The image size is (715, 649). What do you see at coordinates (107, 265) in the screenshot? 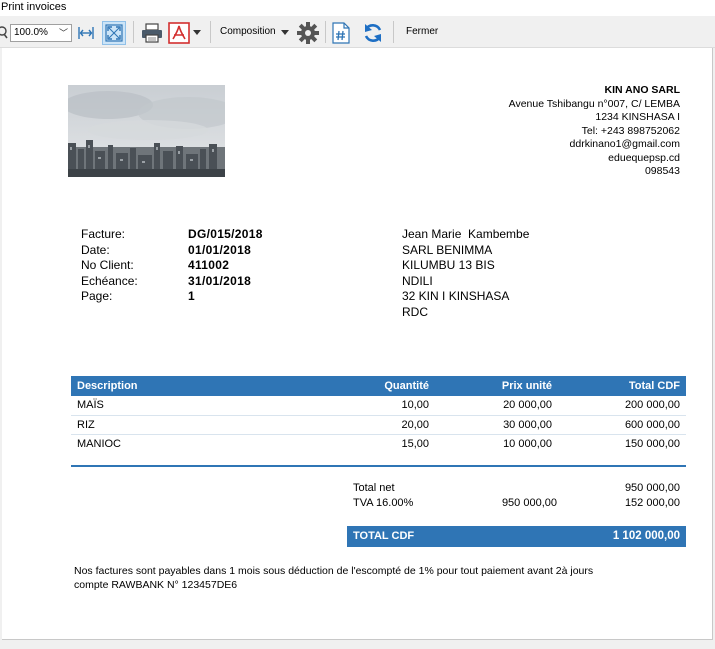
I see `client-no-label: No Client:` at bounding box center [107, 265].